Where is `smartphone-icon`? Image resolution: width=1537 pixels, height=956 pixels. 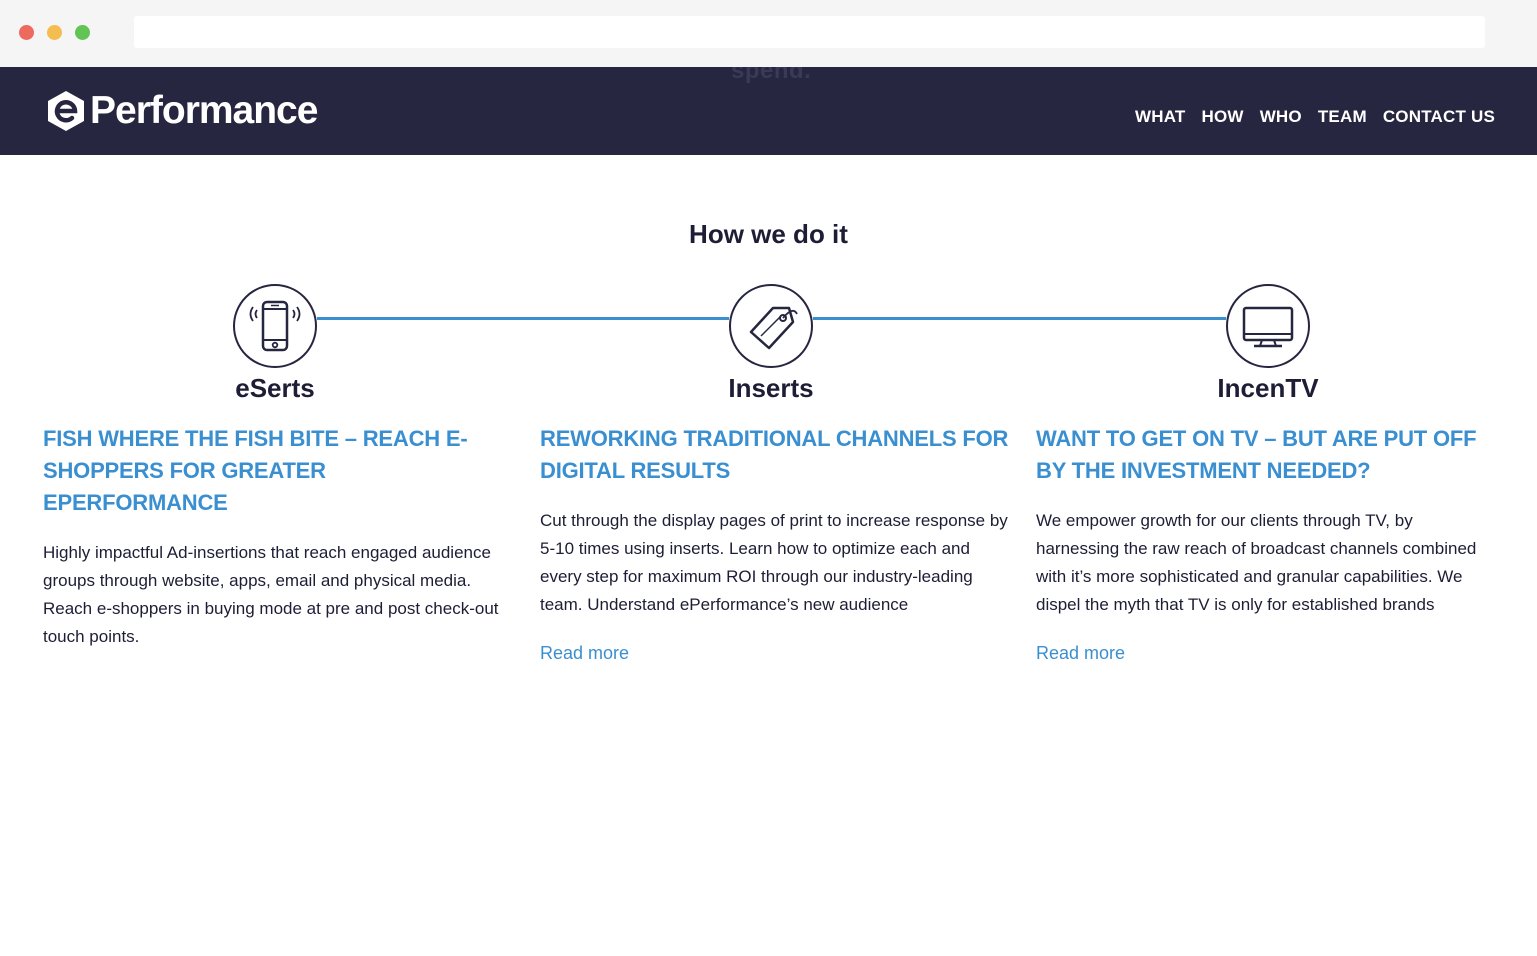
smartphone-icon is located at coordinates (275, 326).